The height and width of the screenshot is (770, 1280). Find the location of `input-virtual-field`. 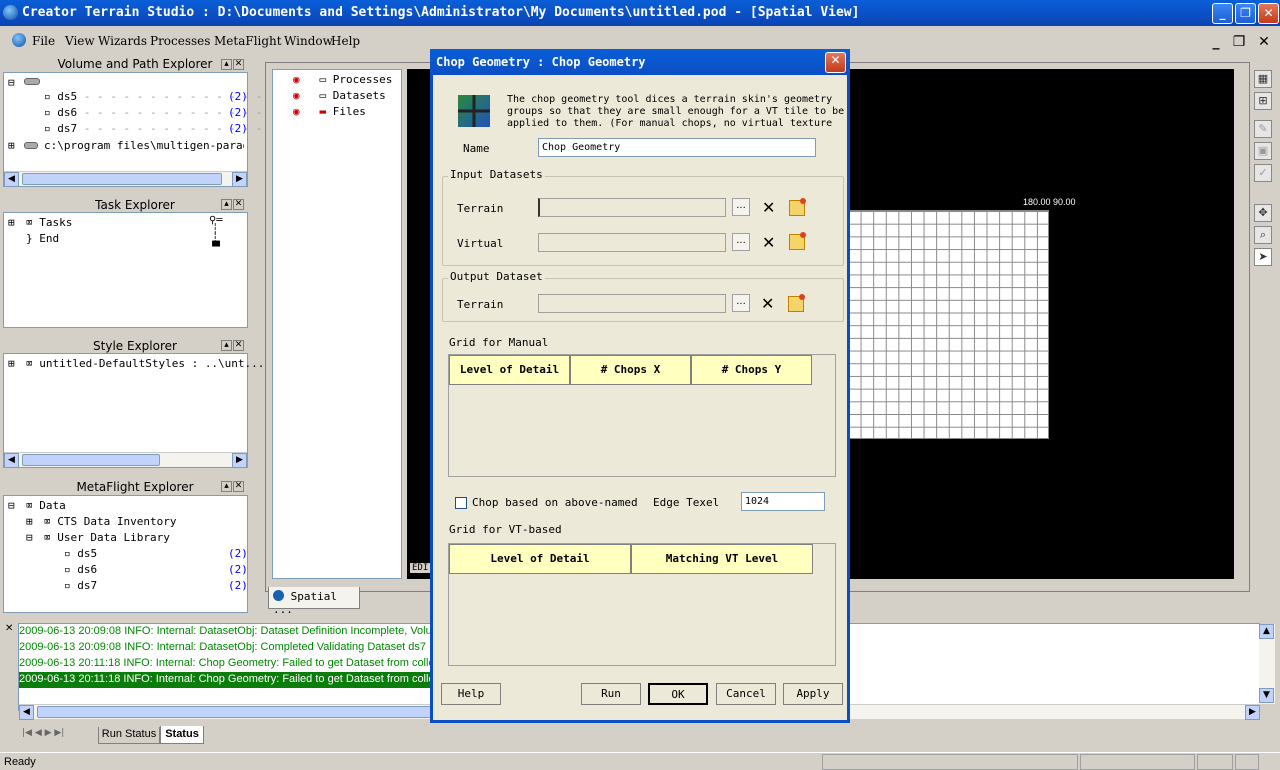

input-virtual-field is located at coordinates (632, 242).